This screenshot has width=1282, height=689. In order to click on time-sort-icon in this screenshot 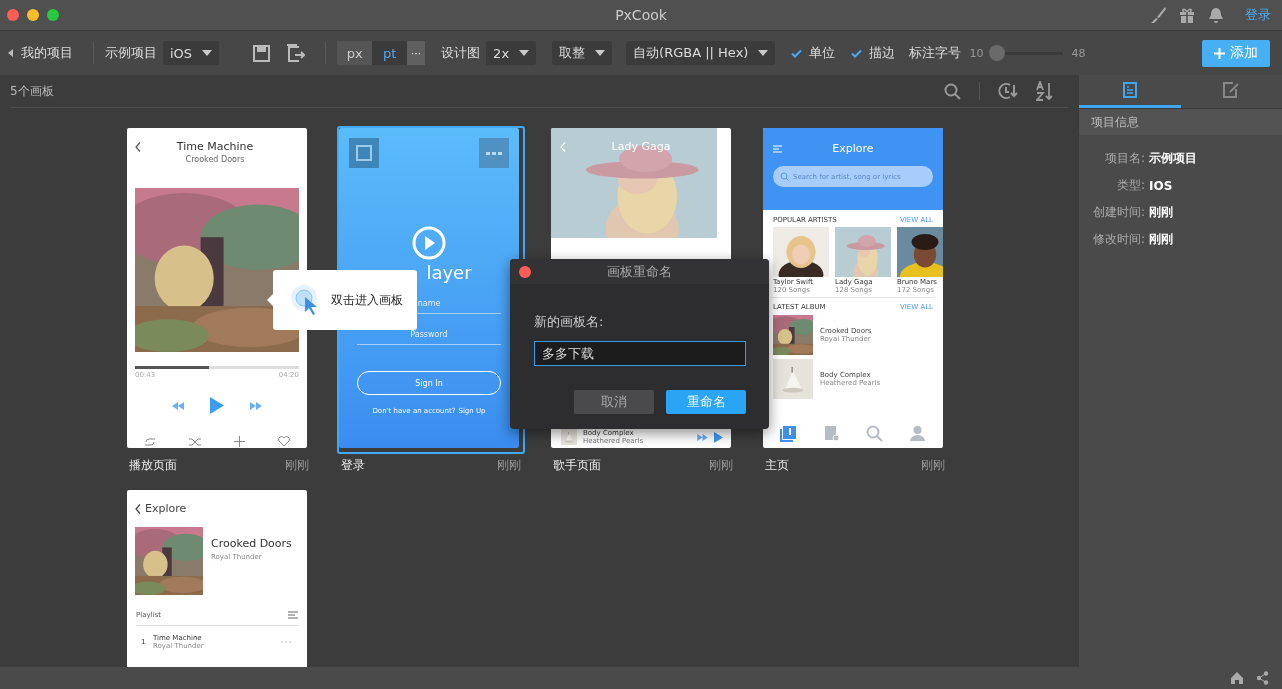, I will do `click(1008, 91)`.